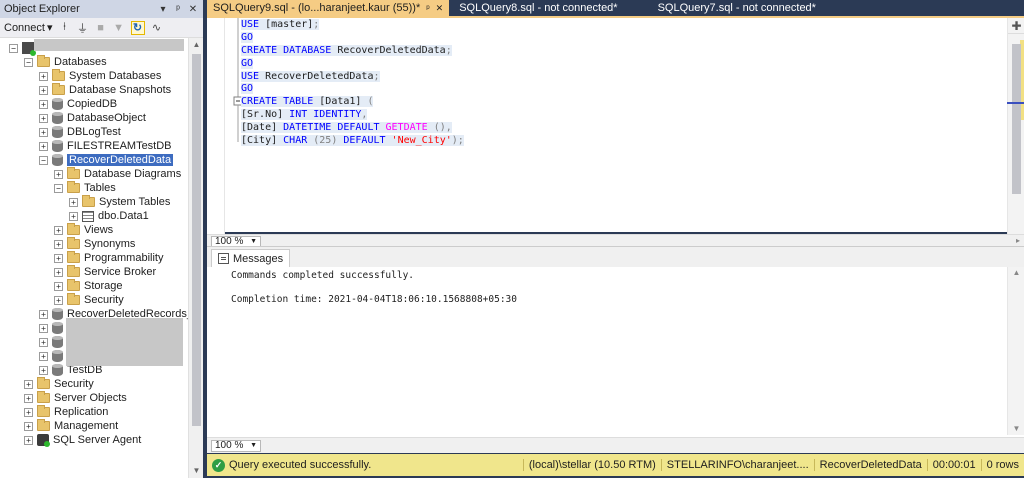 The width and height of the screenshot is (1024, 478). What do you see at coordinates (94, 244) in the screenshot?
I see `tree-node-synonyms: + Synonyms` at bounding box center [94, 244].